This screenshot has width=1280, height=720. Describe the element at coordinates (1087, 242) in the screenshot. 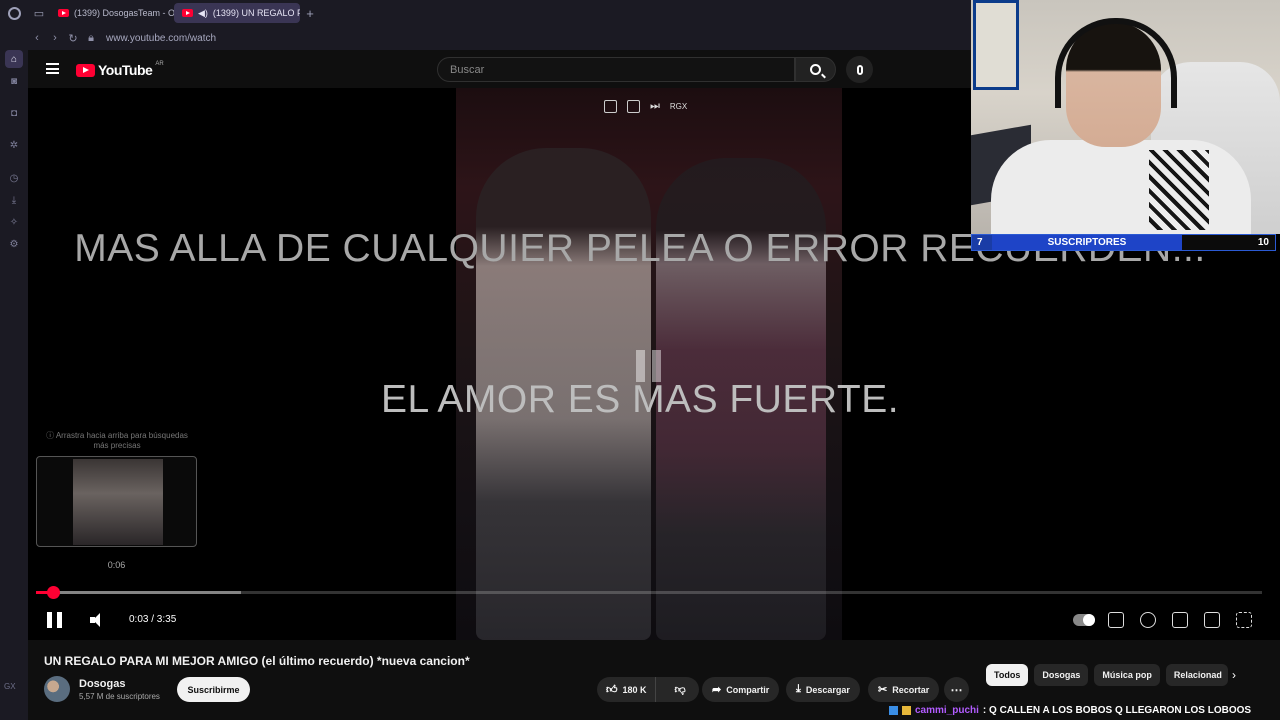

I see `sub-label: SUSCRIPTORES` at that location.